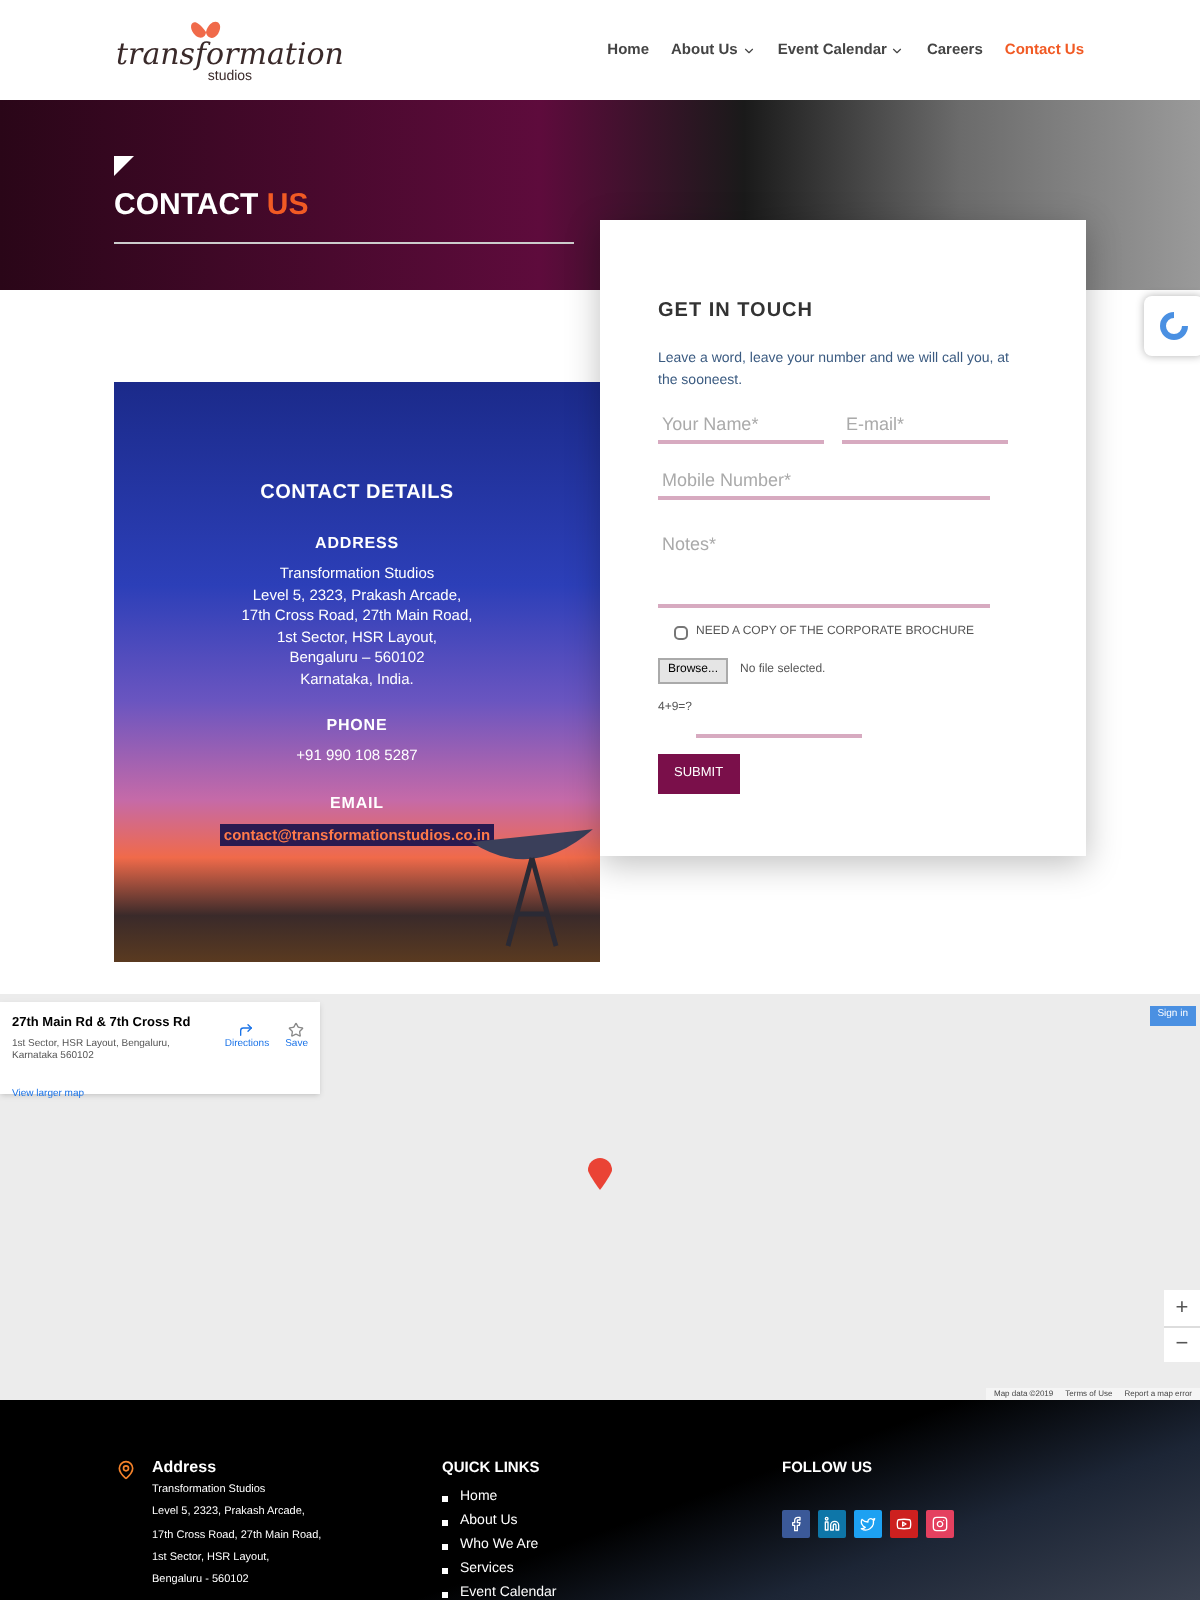 The width and height of the screenshot is (1200, 1600). What do you see at coordinates (126, 1470) in the screenshot?
I see `location-pin-icon` at bounding box center [126, 1470].